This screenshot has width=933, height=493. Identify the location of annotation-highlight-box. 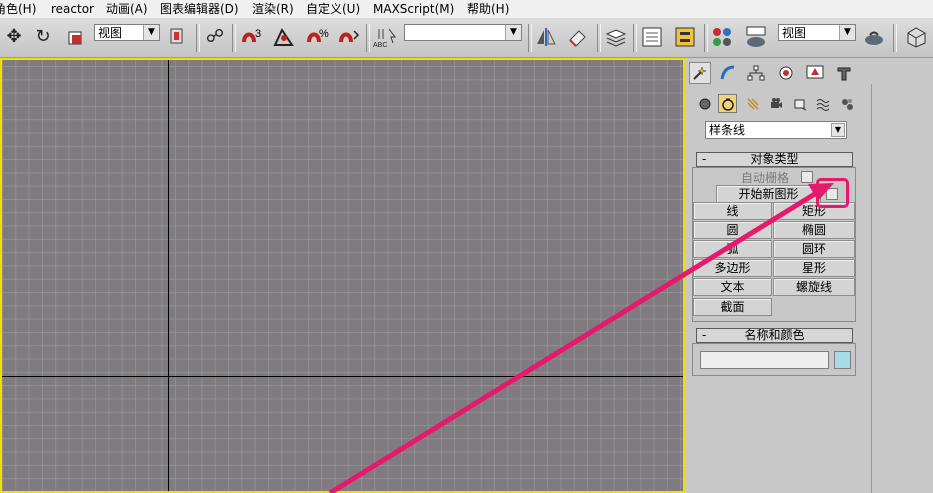
(832, 193).